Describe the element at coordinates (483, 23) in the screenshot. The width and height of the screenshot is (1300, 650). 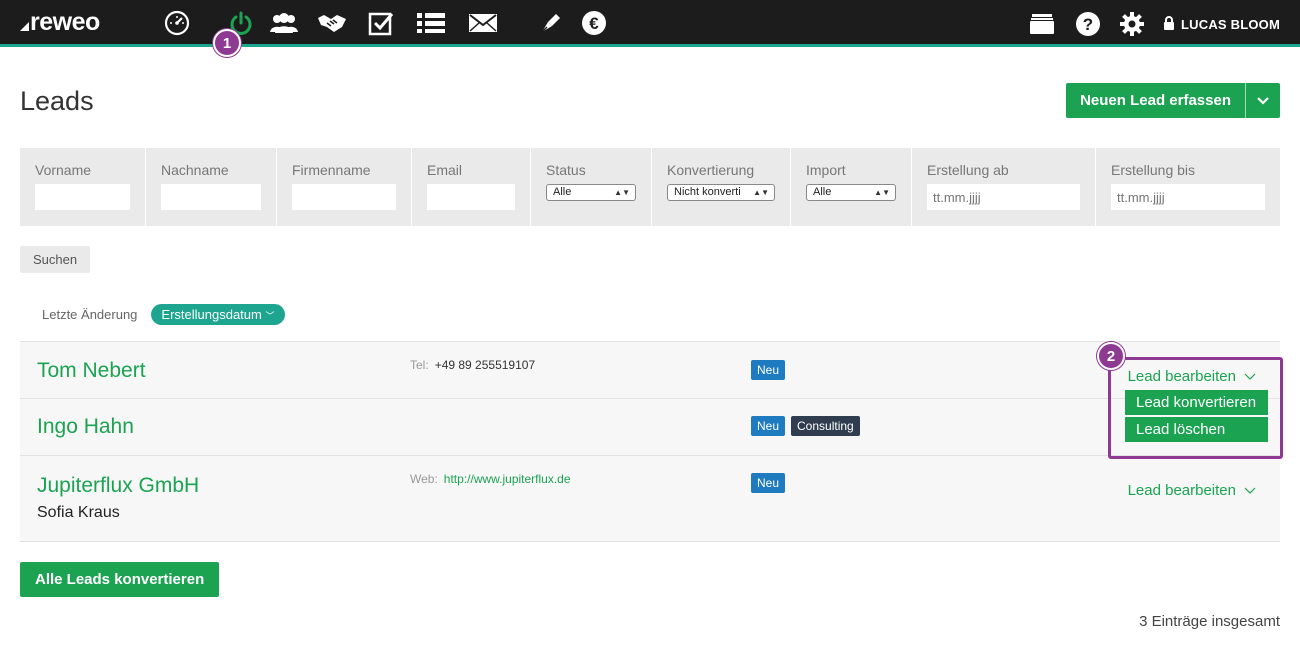
I see `mail-icon` at that location.